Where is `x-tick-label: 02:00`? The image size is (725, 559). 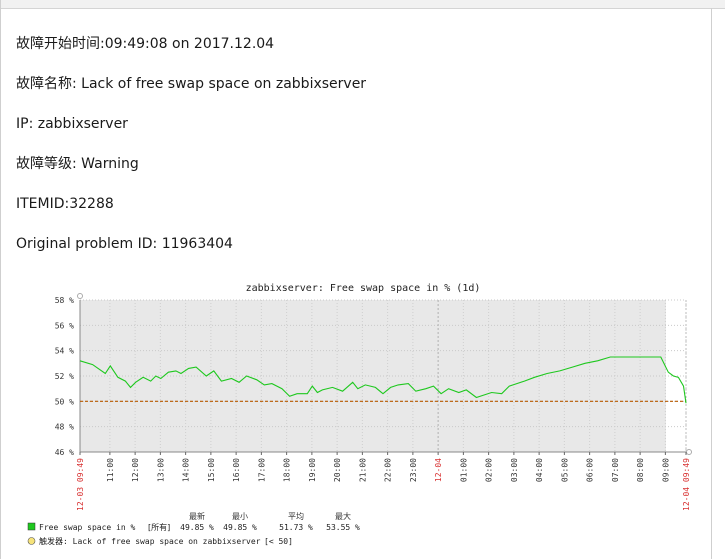 x-tick-label: 02:00 is located at coordinates (489, 470).